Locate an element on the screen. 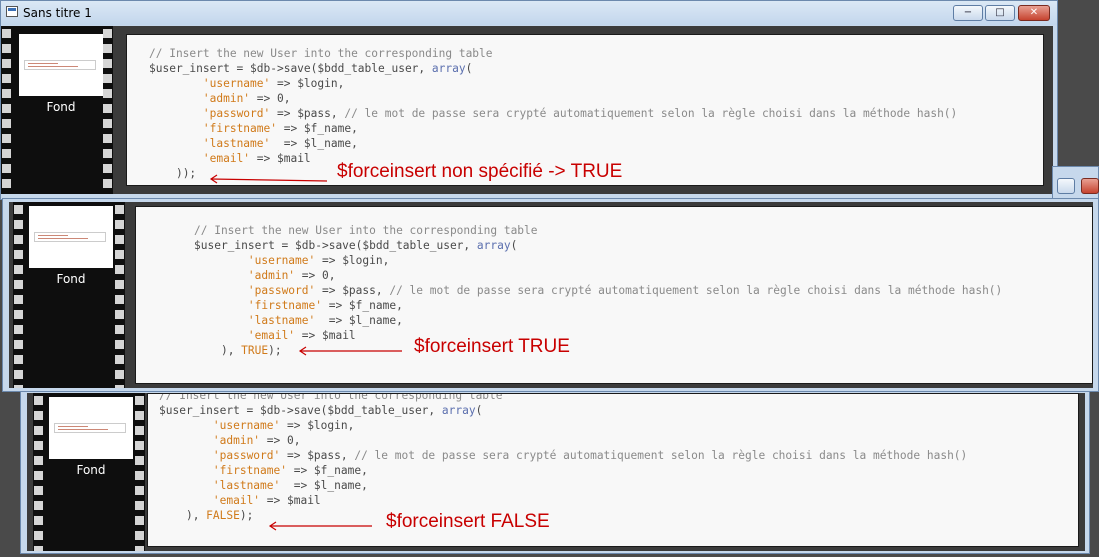  code-text: )); is located at coordinates (186, 173).